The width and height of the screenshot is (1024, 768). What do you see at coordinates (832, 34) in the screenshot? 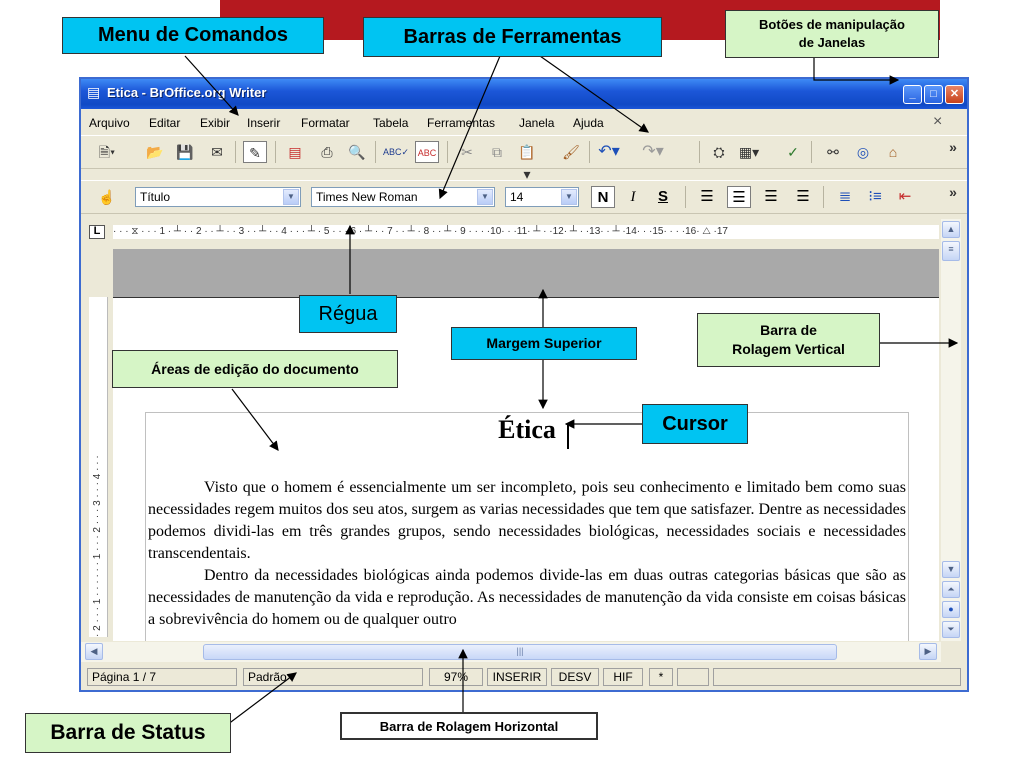
I see `callout-botoes-janelas: Botões de manipulação de Janelas` at bounding box center [832, 34].